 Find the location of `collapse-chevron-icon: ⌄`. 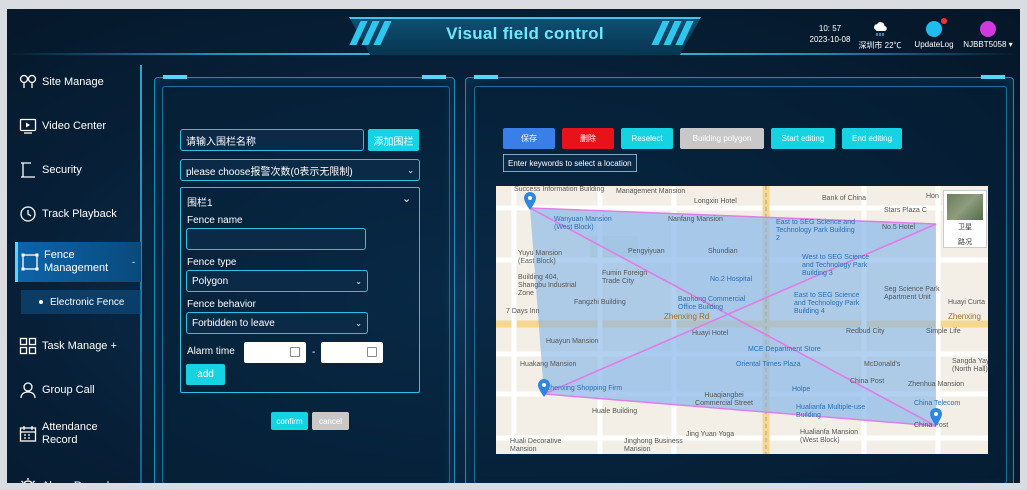

collapse-chevron-icon: ⌄ is located at coordinates (406, 198).